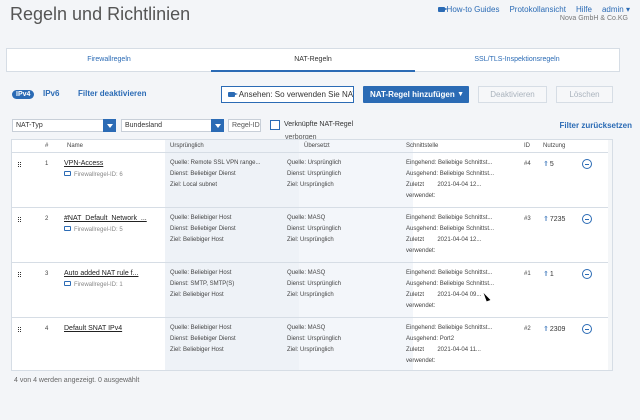  Describe the element at coordinates (202, 284) in the screenshot. I see `original-service: Dienst: SMTP, SMTP(S)` at that location.